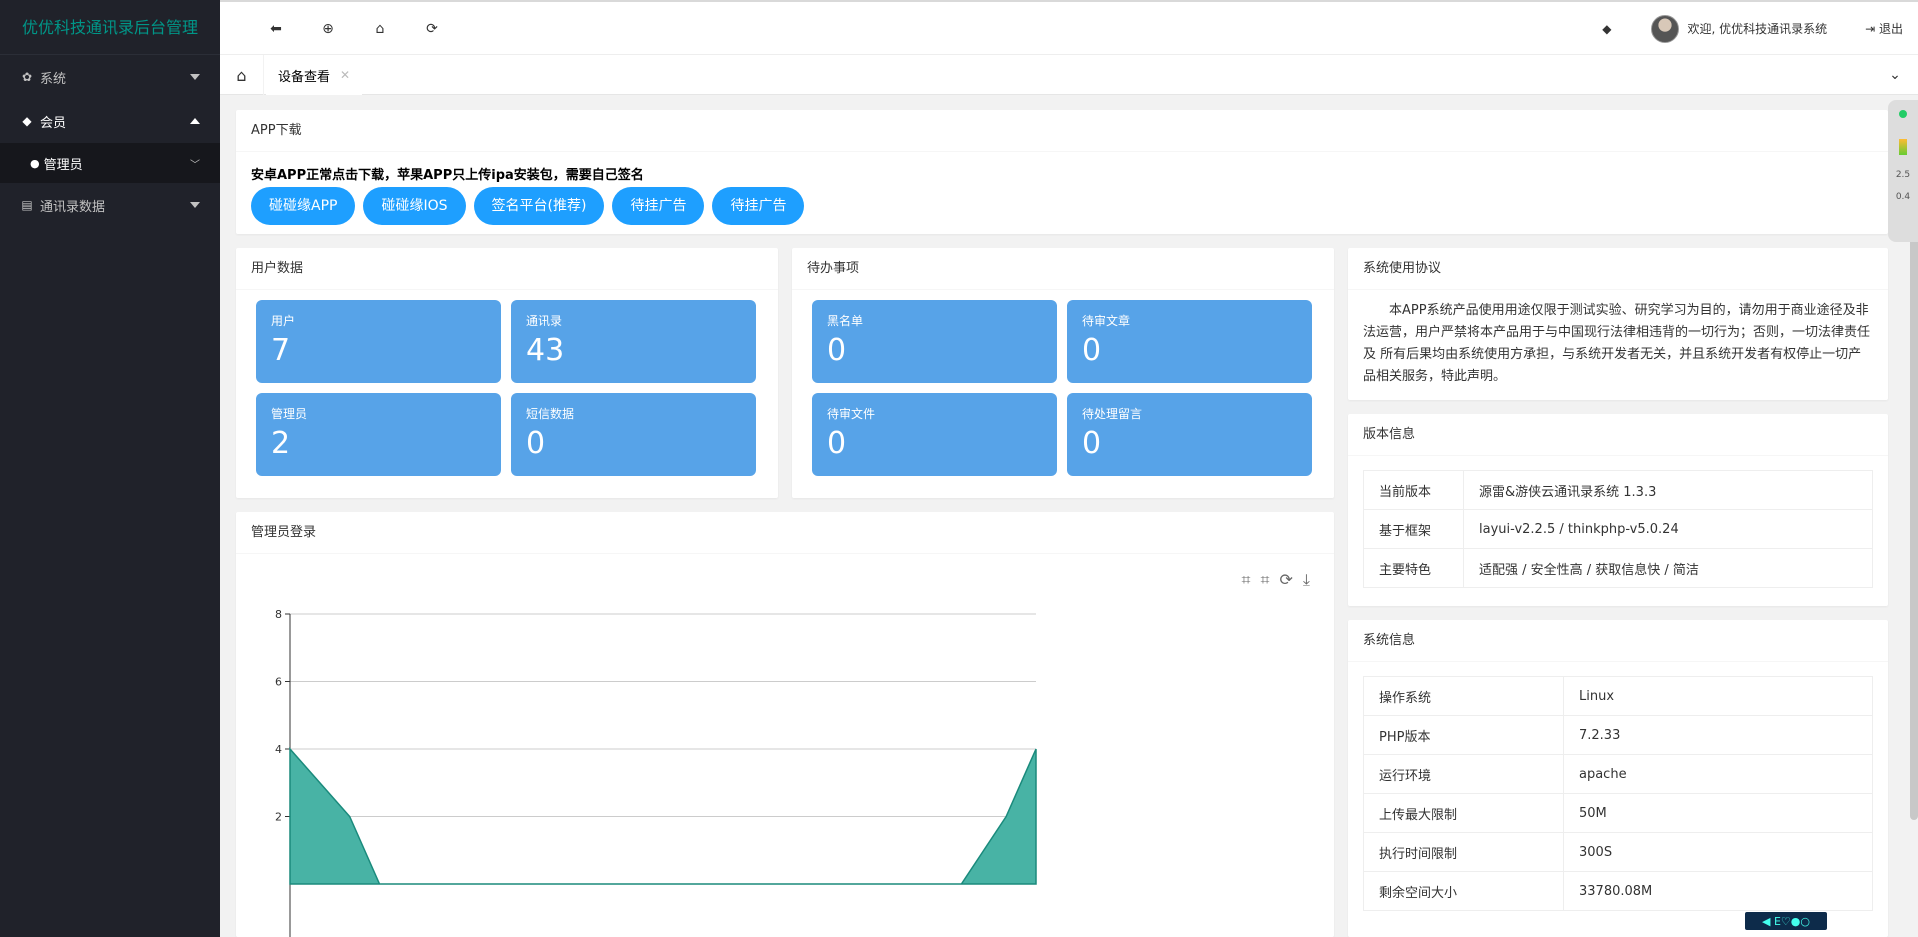  What do you see at coordinates (1112, 414) in the screenshot?
I see `stat-label: 待处理留言` at bounding box center [1112, 414].